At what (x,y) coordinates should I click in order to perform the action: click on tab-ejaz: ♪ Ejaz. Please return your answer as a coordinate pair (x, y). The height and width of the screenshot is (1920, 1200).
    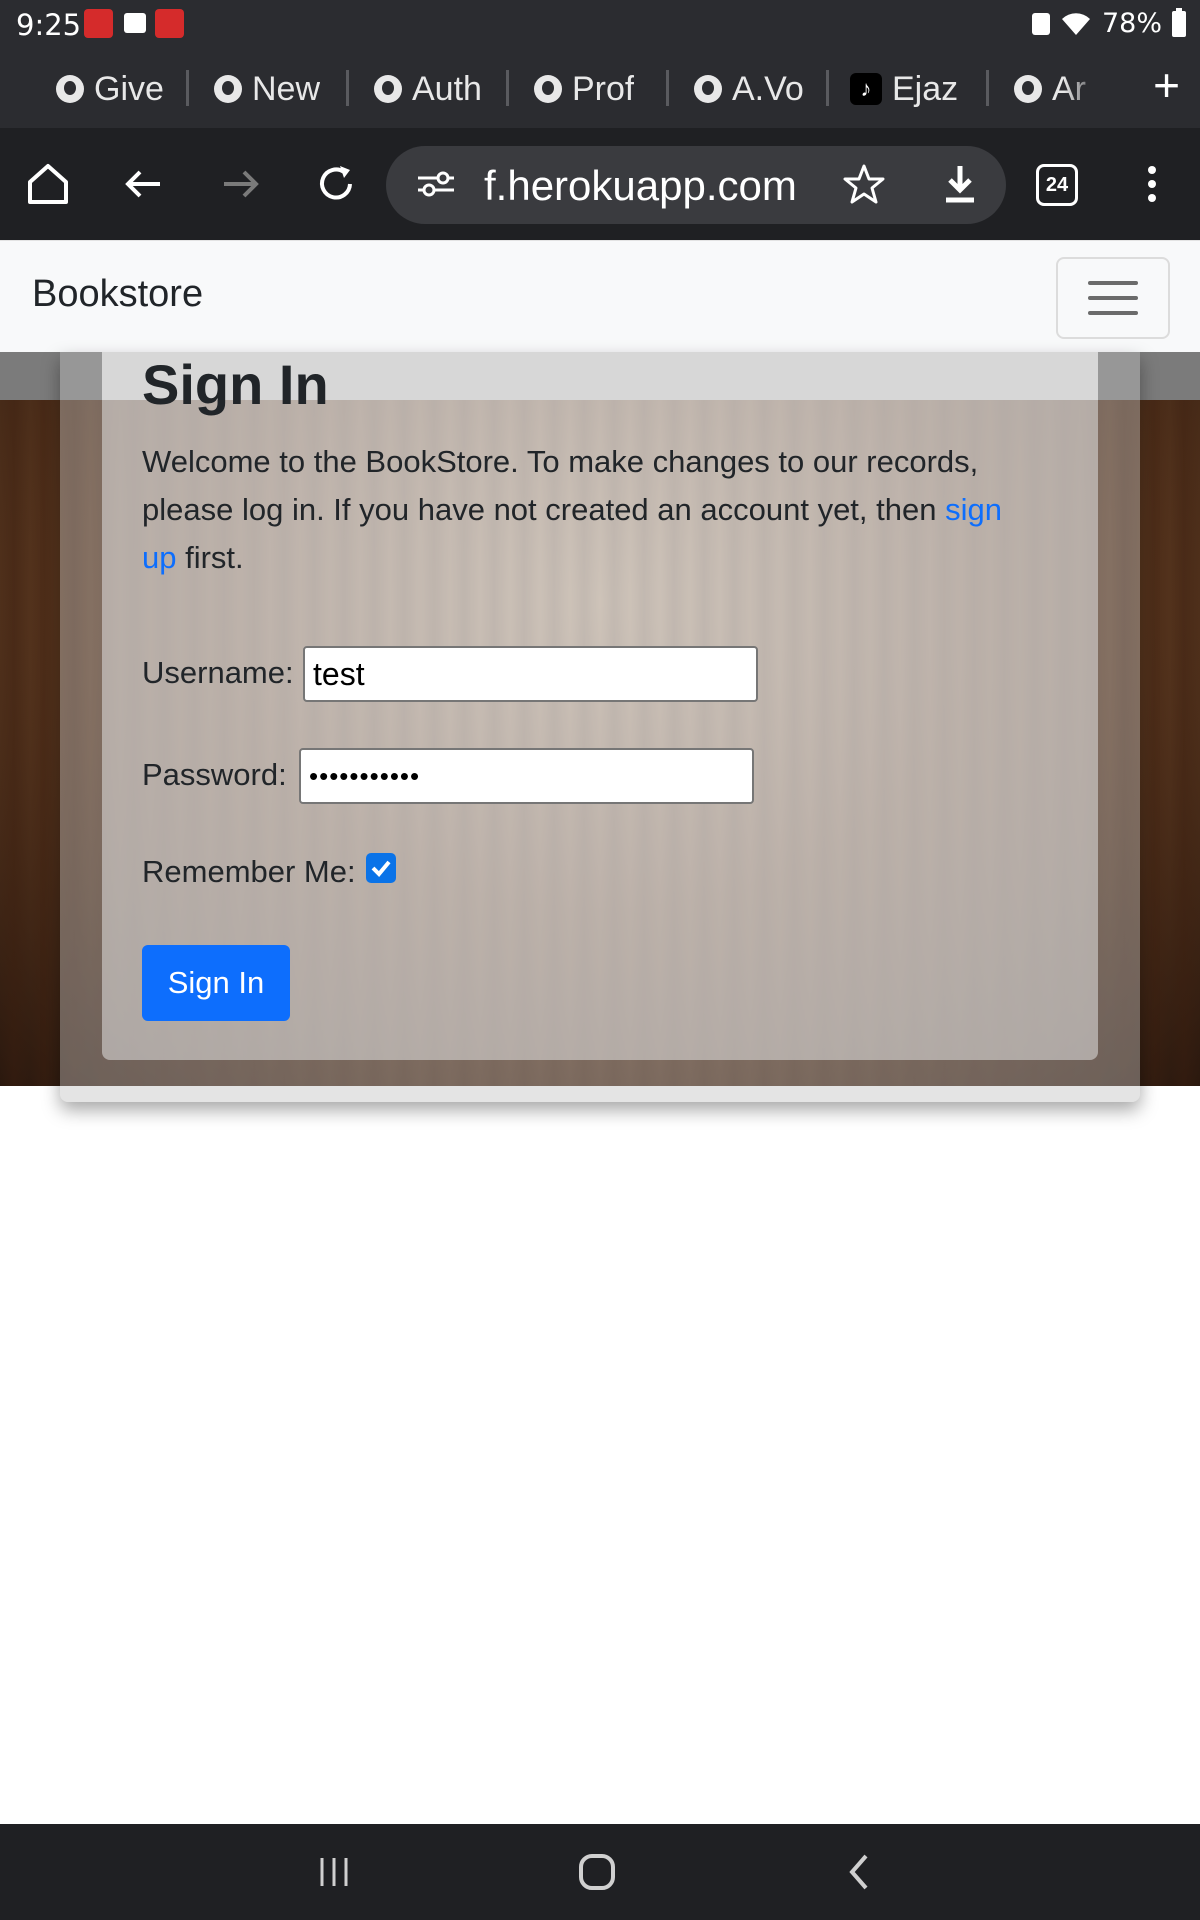
    Looking at the image, I should click on (908, 89).